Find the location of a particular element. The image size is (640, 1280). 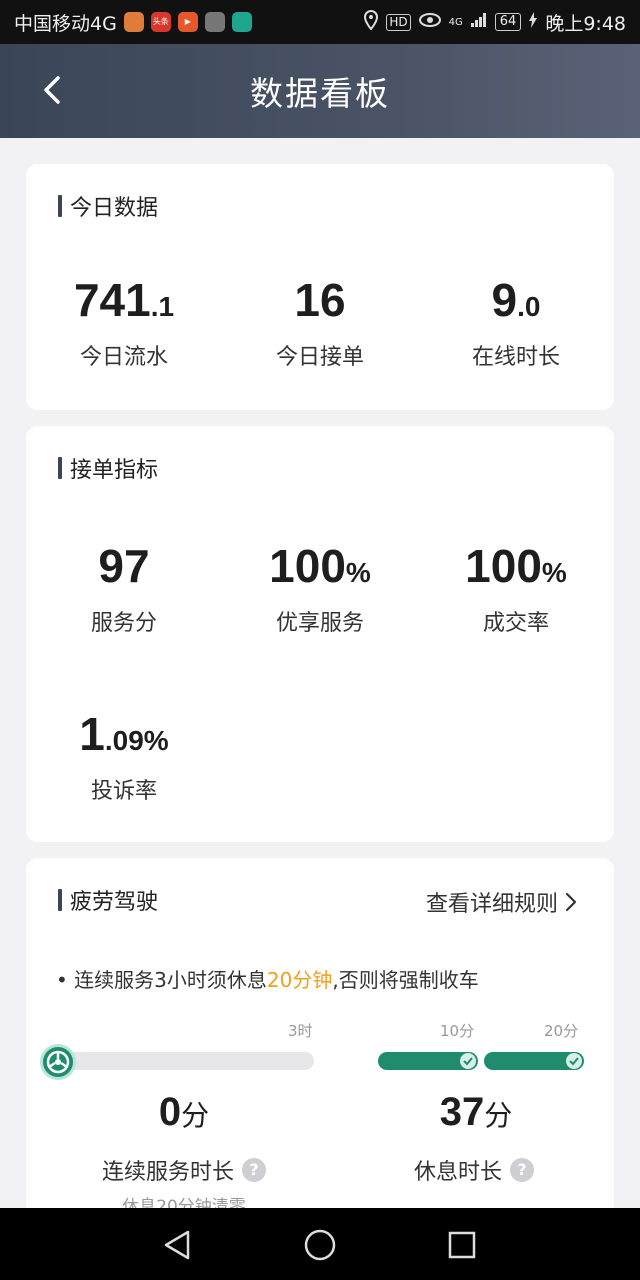

rest-tick-10: 10分 is located at coordinates (457, 1031).